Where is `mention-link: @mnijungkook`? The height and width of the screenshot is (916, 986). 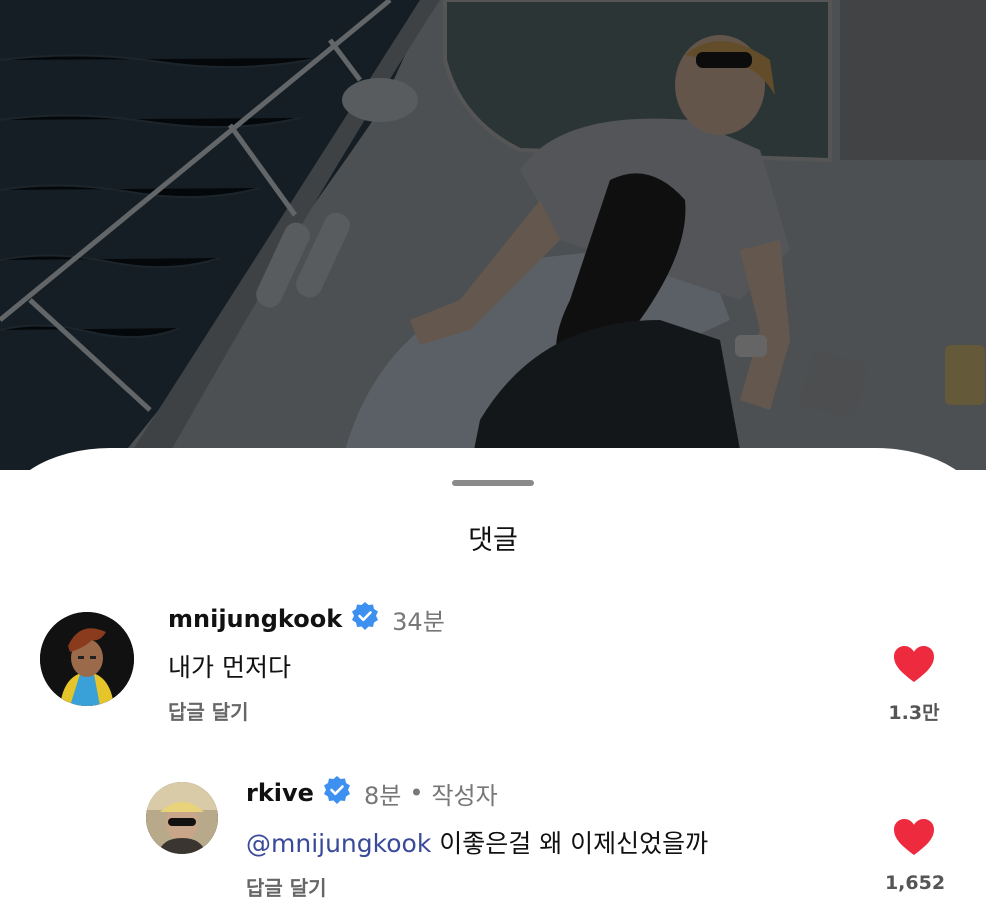
mention-link: @mnijungkook is located at coordinates (338, 843).